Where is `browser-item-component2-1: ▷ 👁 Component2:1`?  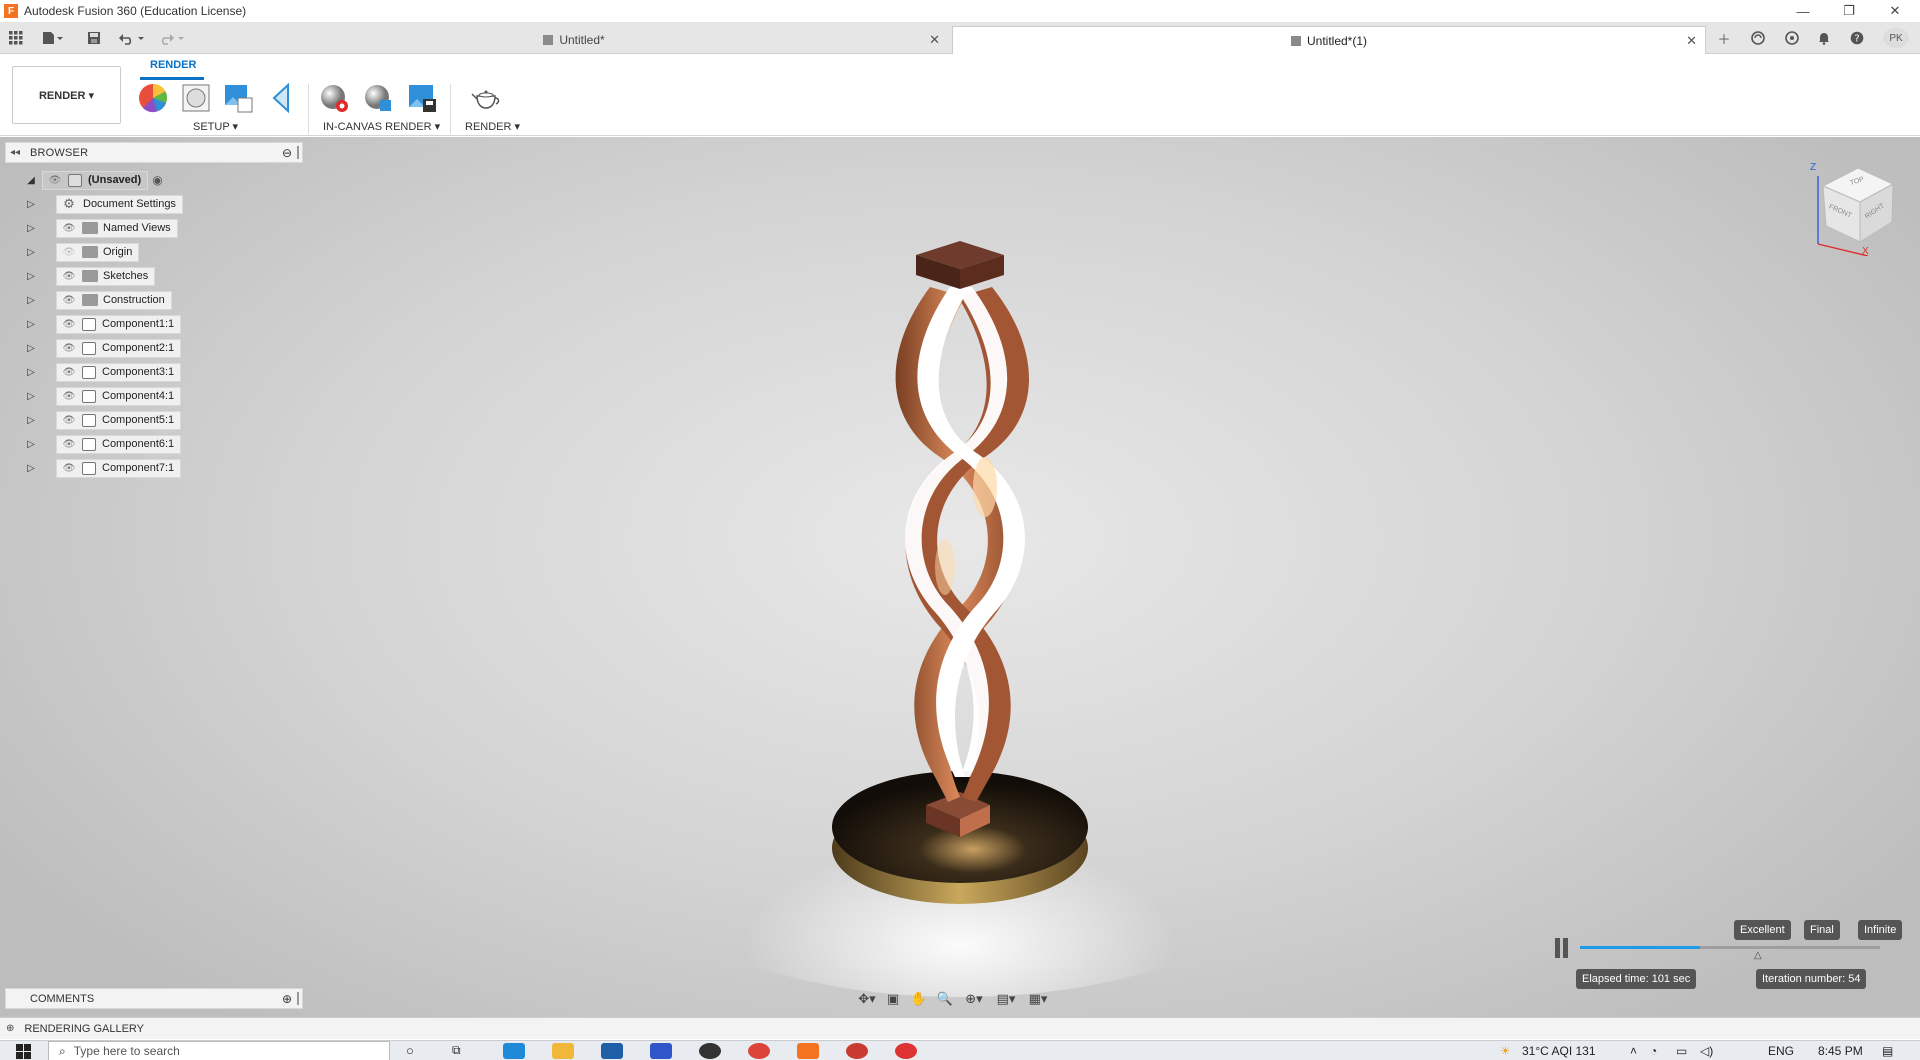
browser-item-component2-1: ▷ 👁 Component2:1 is located at coordinates (103, 348).